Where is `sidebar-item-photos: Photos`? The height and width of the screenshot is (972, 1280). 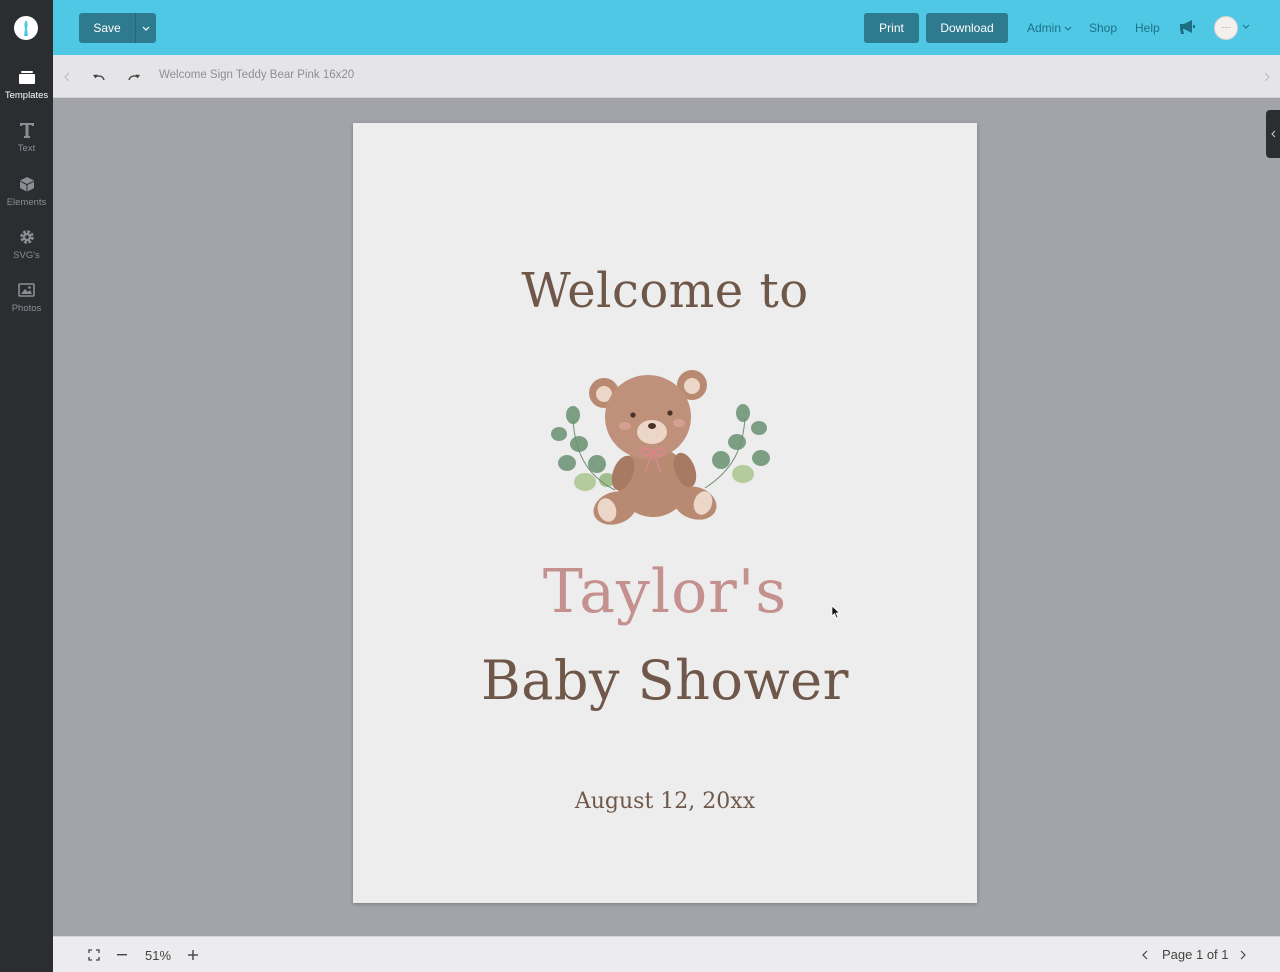 sidebar-item-photos: Photos is located at coordinates (26, 305).